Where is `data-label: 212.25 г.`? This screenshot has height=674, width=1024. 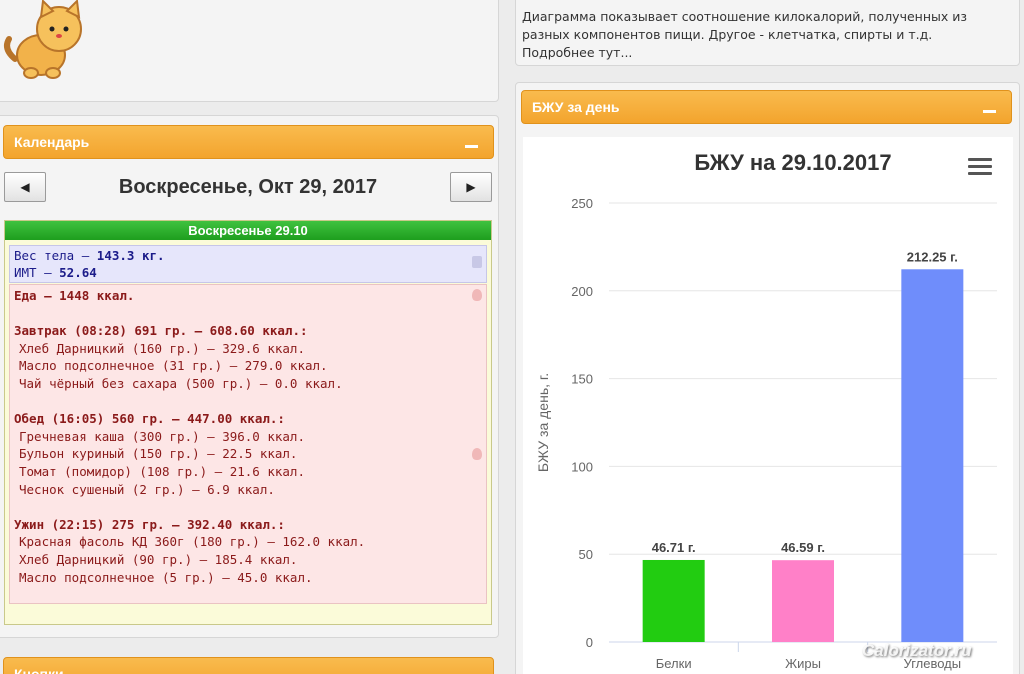 data-label: 212.25 г. is located at coordinates (932, 256).